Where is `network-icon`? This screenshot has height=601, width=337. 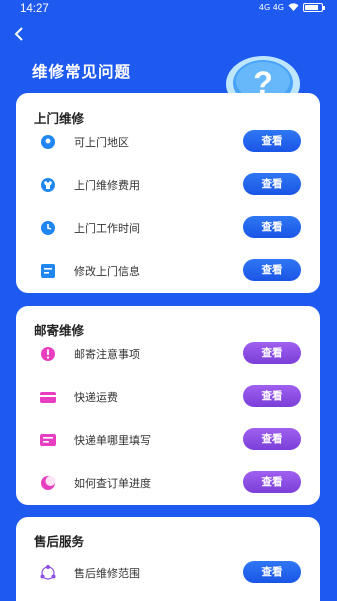 network-icon is located at coordinates (48, 572).